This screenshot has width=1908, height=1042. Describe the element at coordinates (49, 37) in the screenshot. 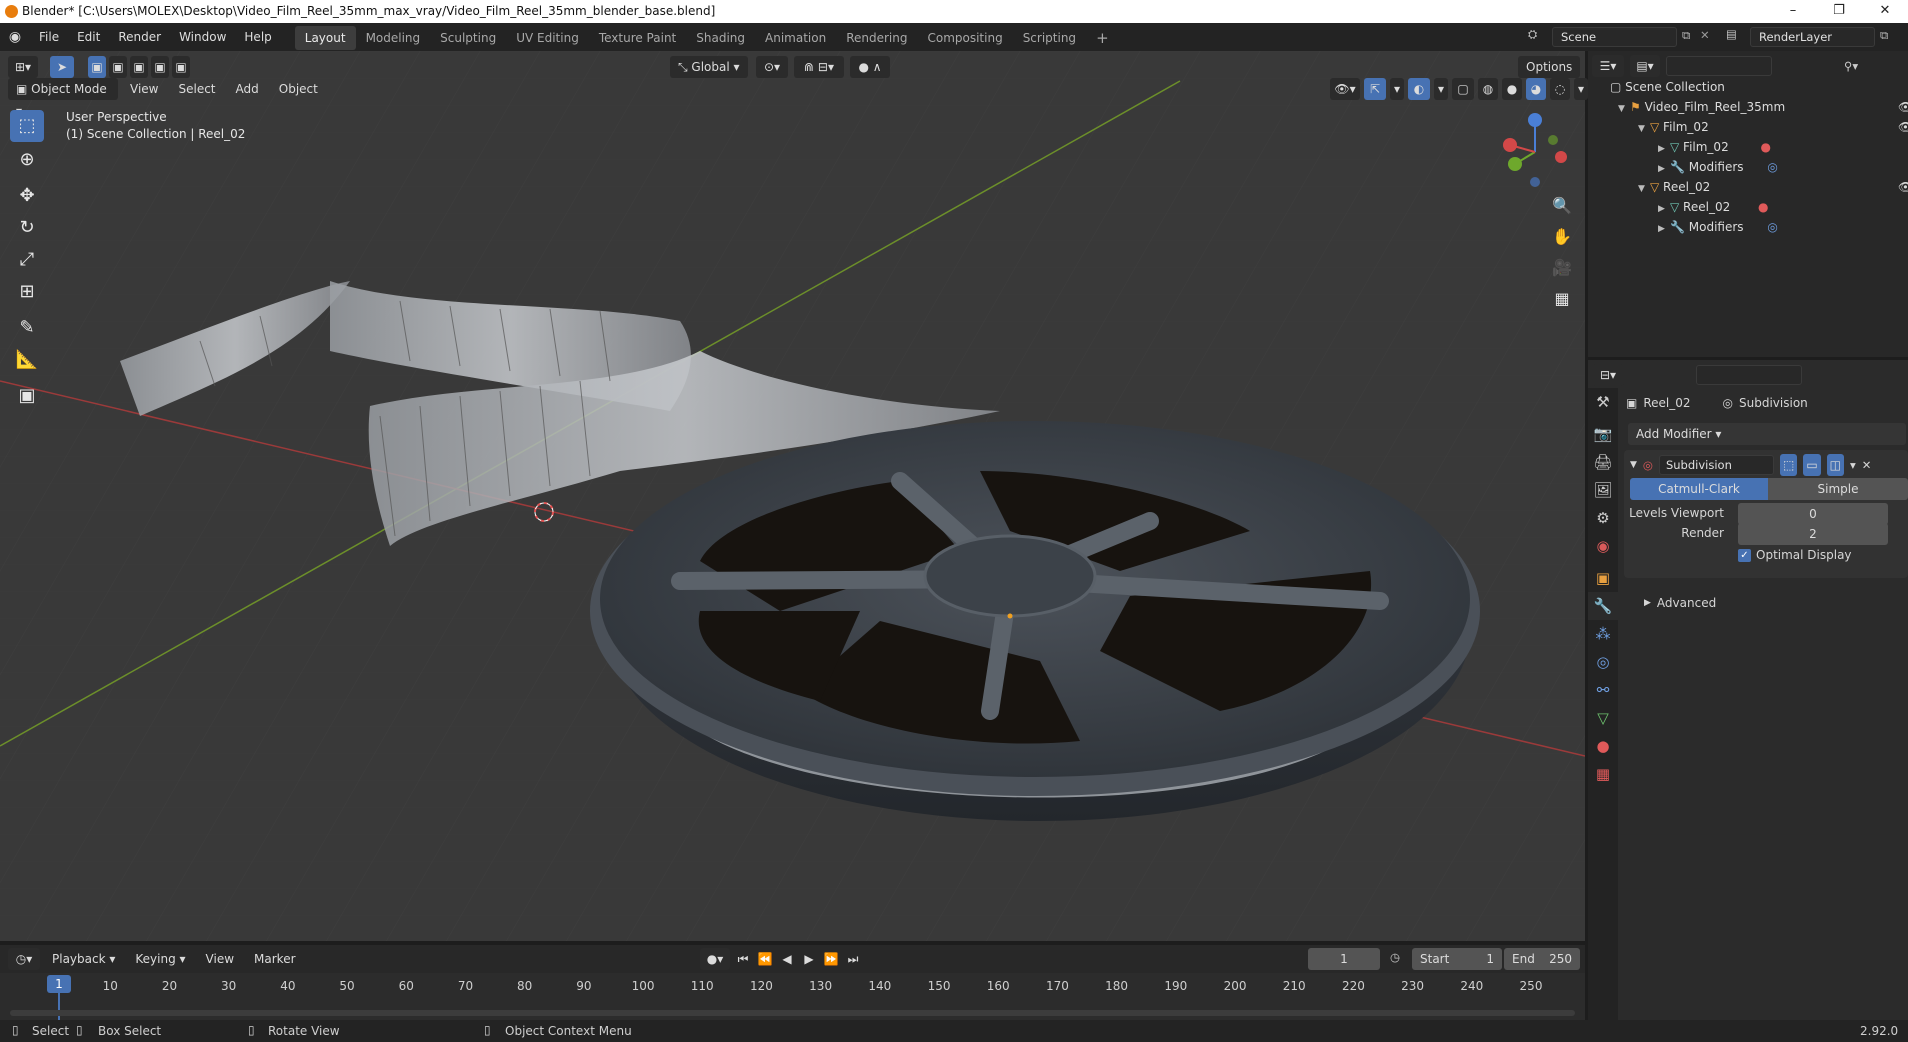

I see `menu-file: File` at that location.